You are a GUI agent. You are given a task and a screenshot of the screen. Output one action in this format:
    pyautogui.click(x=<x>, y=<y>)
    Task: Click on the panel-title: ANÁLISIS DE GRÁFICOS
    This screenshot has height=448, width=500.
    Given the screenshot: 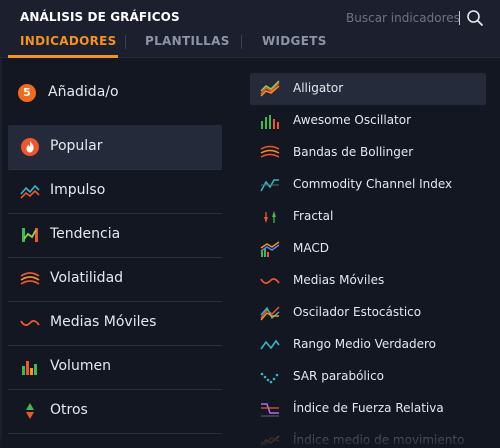 What is the action you would take?
    pyautogui.click(x=100, y=17)
    